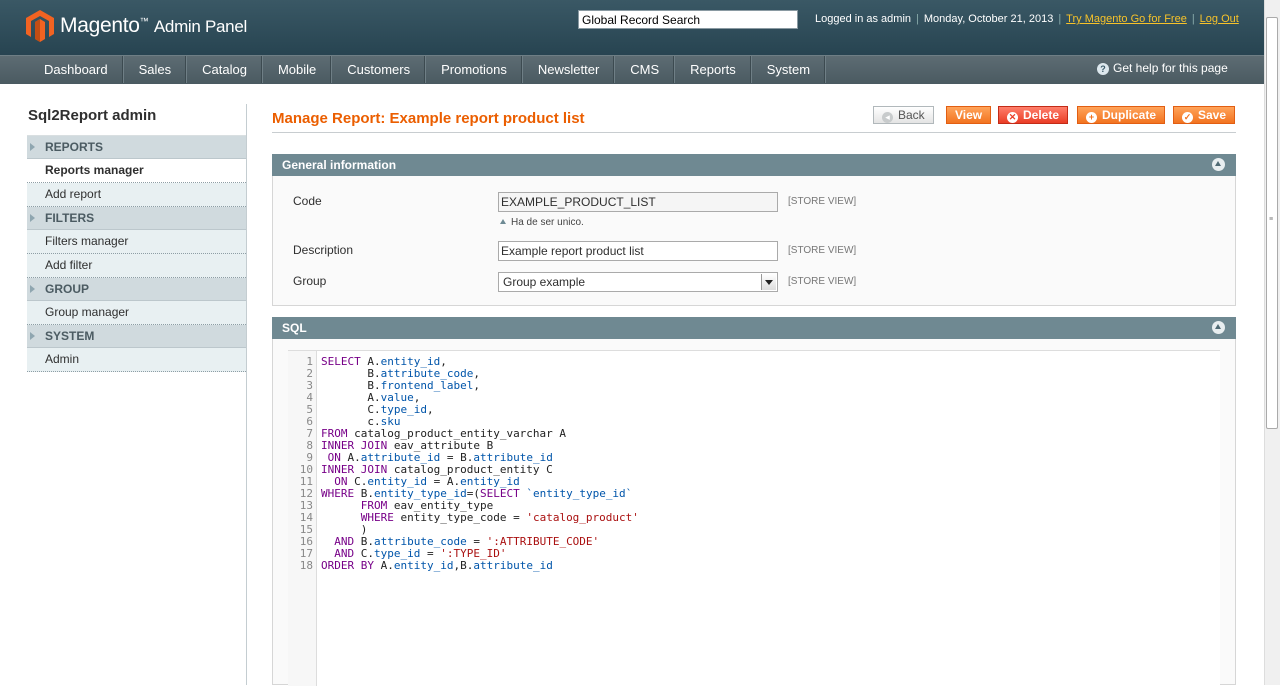 The height and width of the screenshot is (686, 1280). Describe the element at coordinates (754, 132) in the screenshot. I see `title-divider` at that location.